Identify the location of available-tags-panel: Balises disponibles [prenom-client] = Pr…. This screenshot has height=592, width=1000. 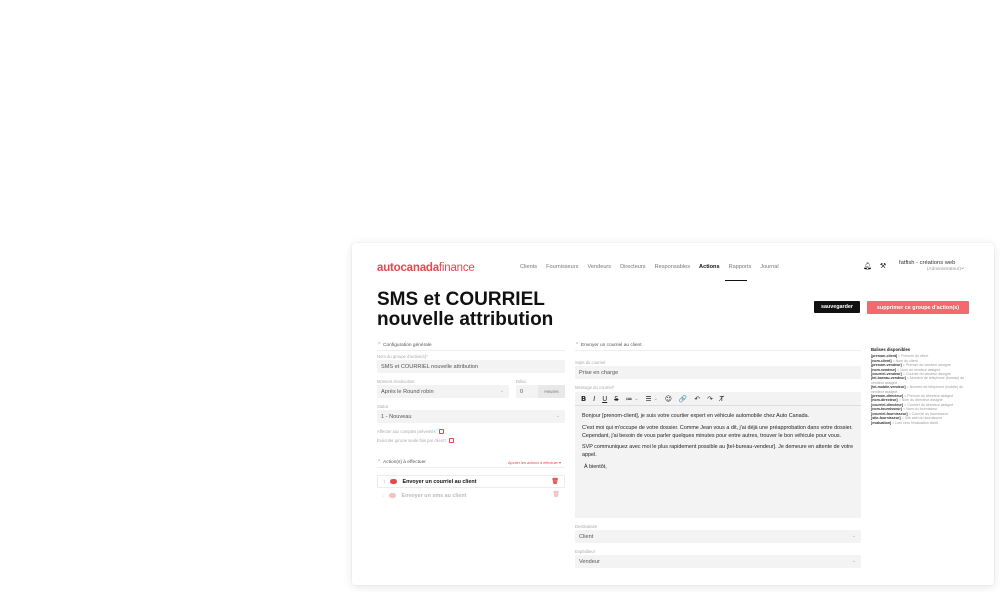
(918, 386).